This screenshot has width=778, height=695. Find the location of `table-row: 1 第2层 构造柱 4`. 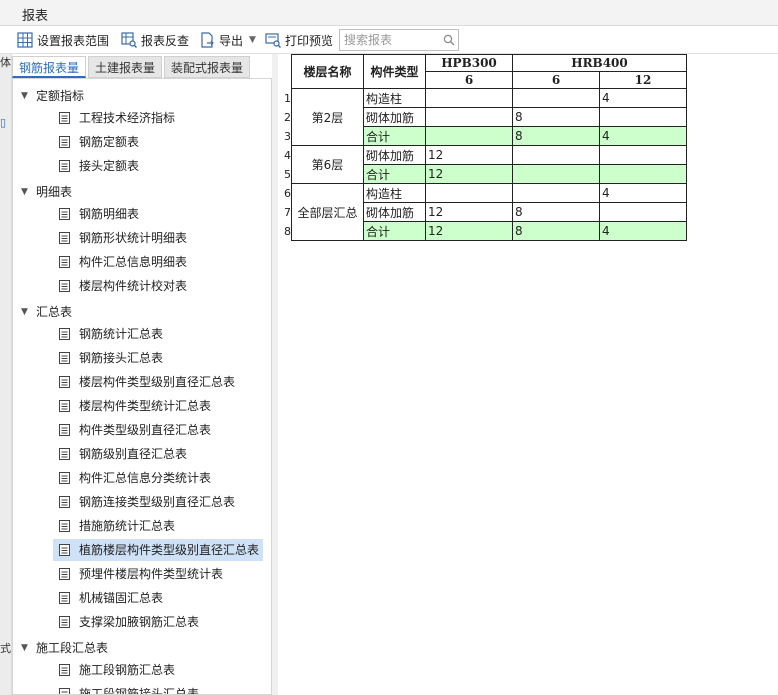

table-row: 1 第2层 构造柱 4 is located at coordinates (485, 117).